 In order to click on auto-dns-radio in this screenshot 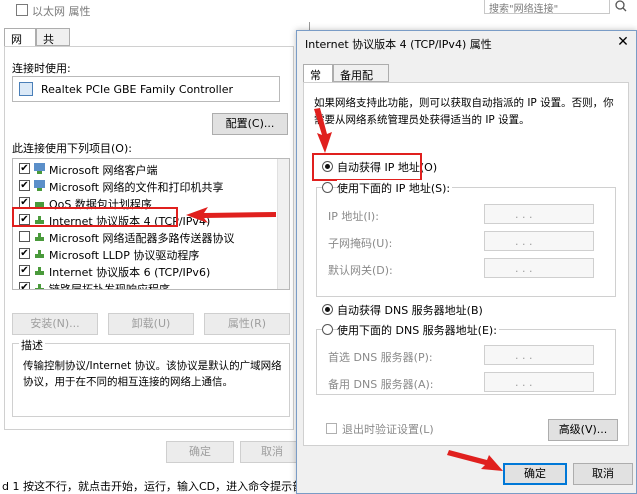, I will do `click(327, 309)`.